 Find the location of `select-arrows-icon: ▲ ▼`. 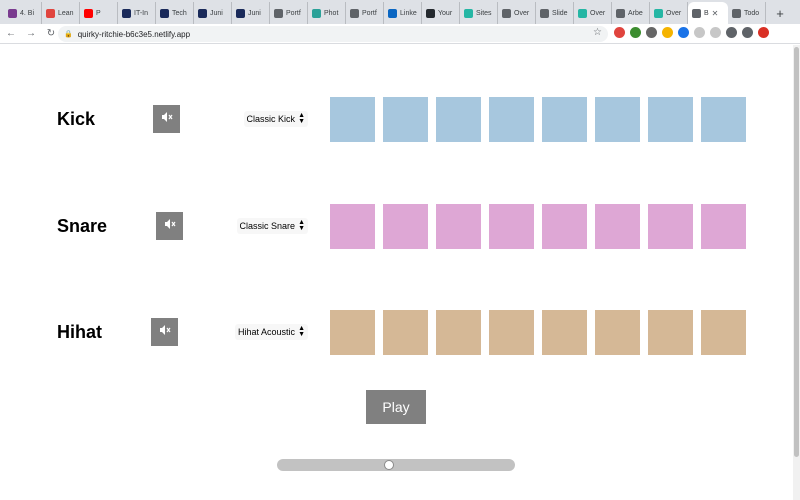

select-arrows-icon: ▲ ▼ is located at coordinates (301, 225).